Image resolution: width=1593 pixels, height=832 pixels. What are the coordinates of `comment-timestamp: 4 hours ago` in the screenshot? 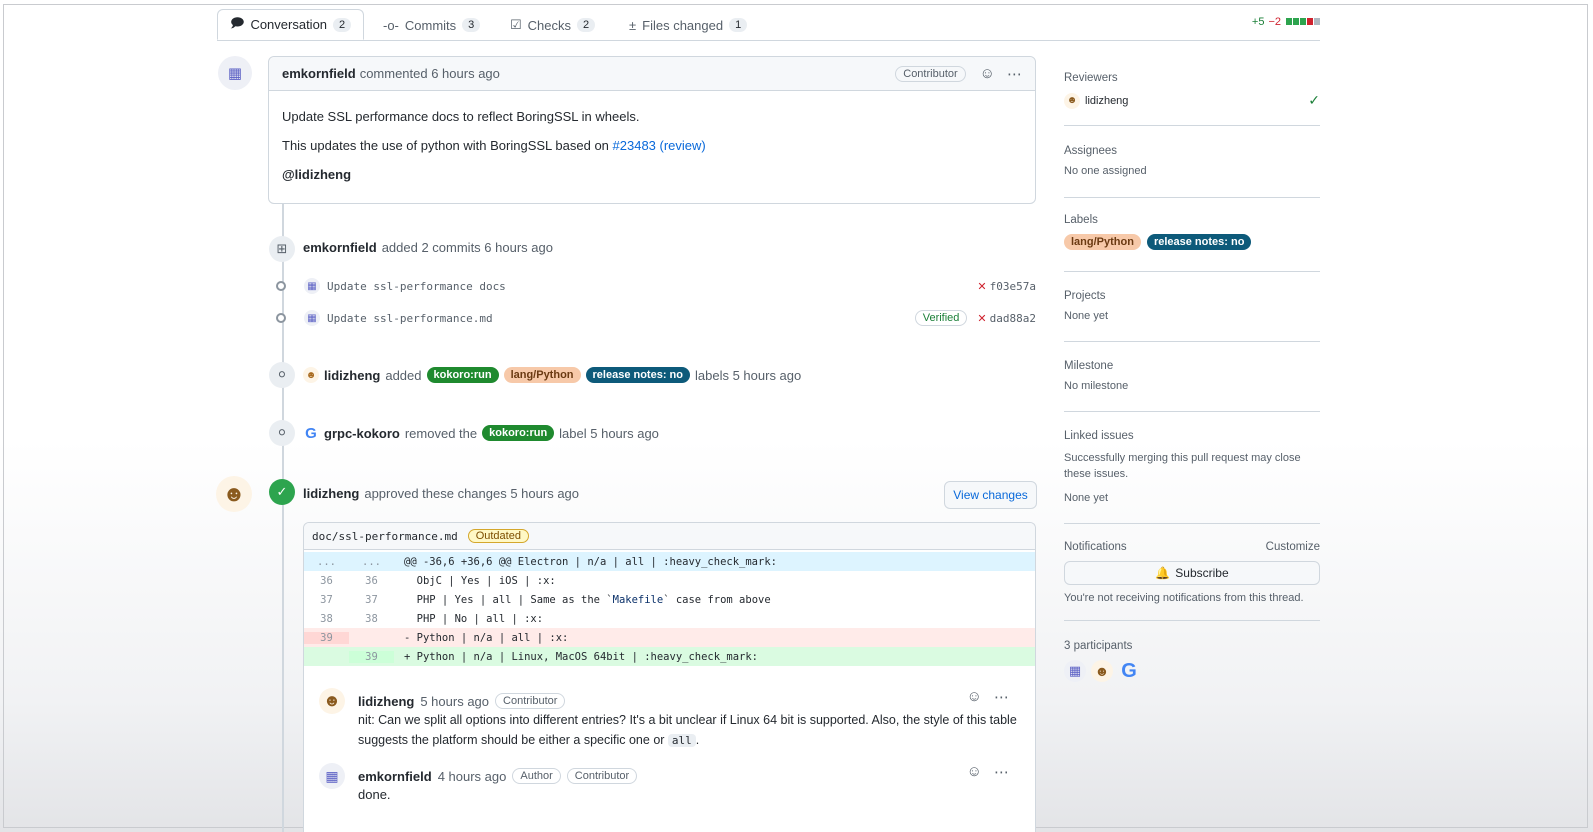 It's located at (472, 776).